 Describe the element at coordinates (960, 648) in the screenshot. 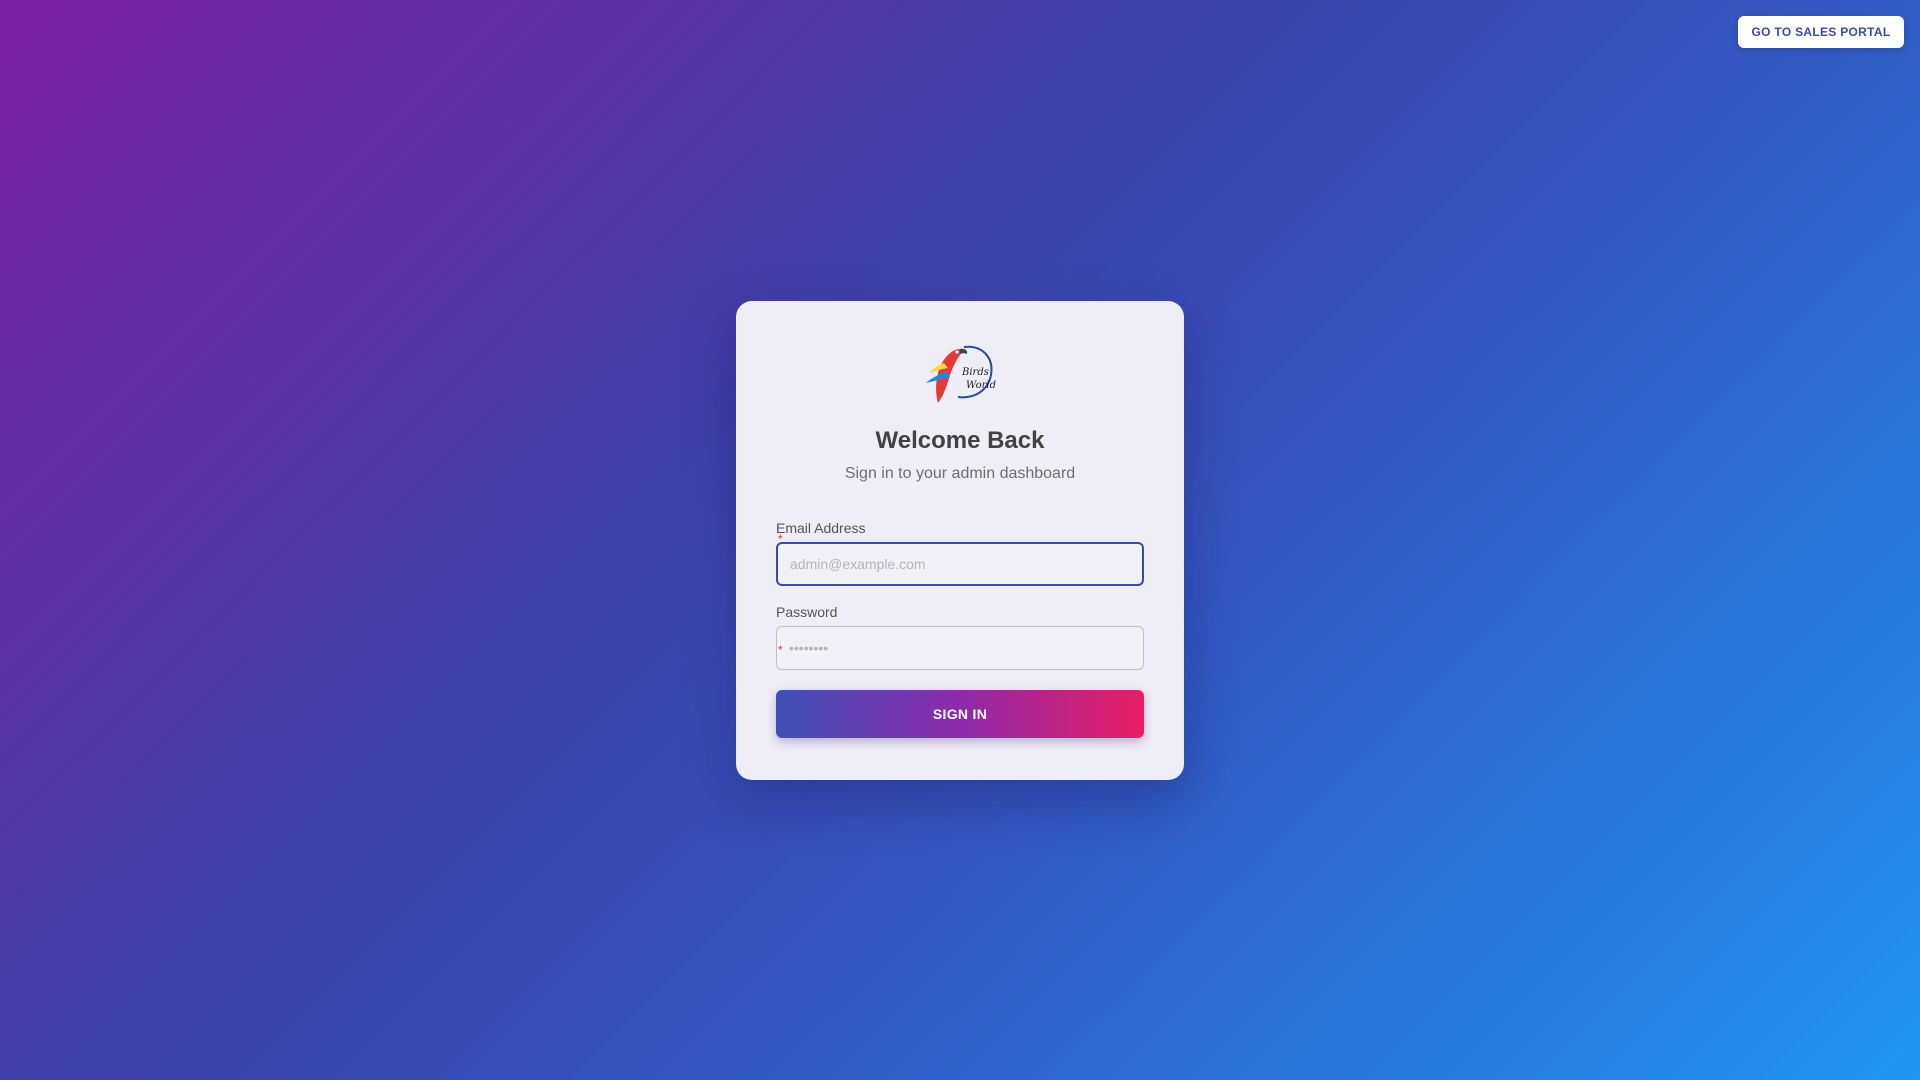

I see `password-input` at that location.